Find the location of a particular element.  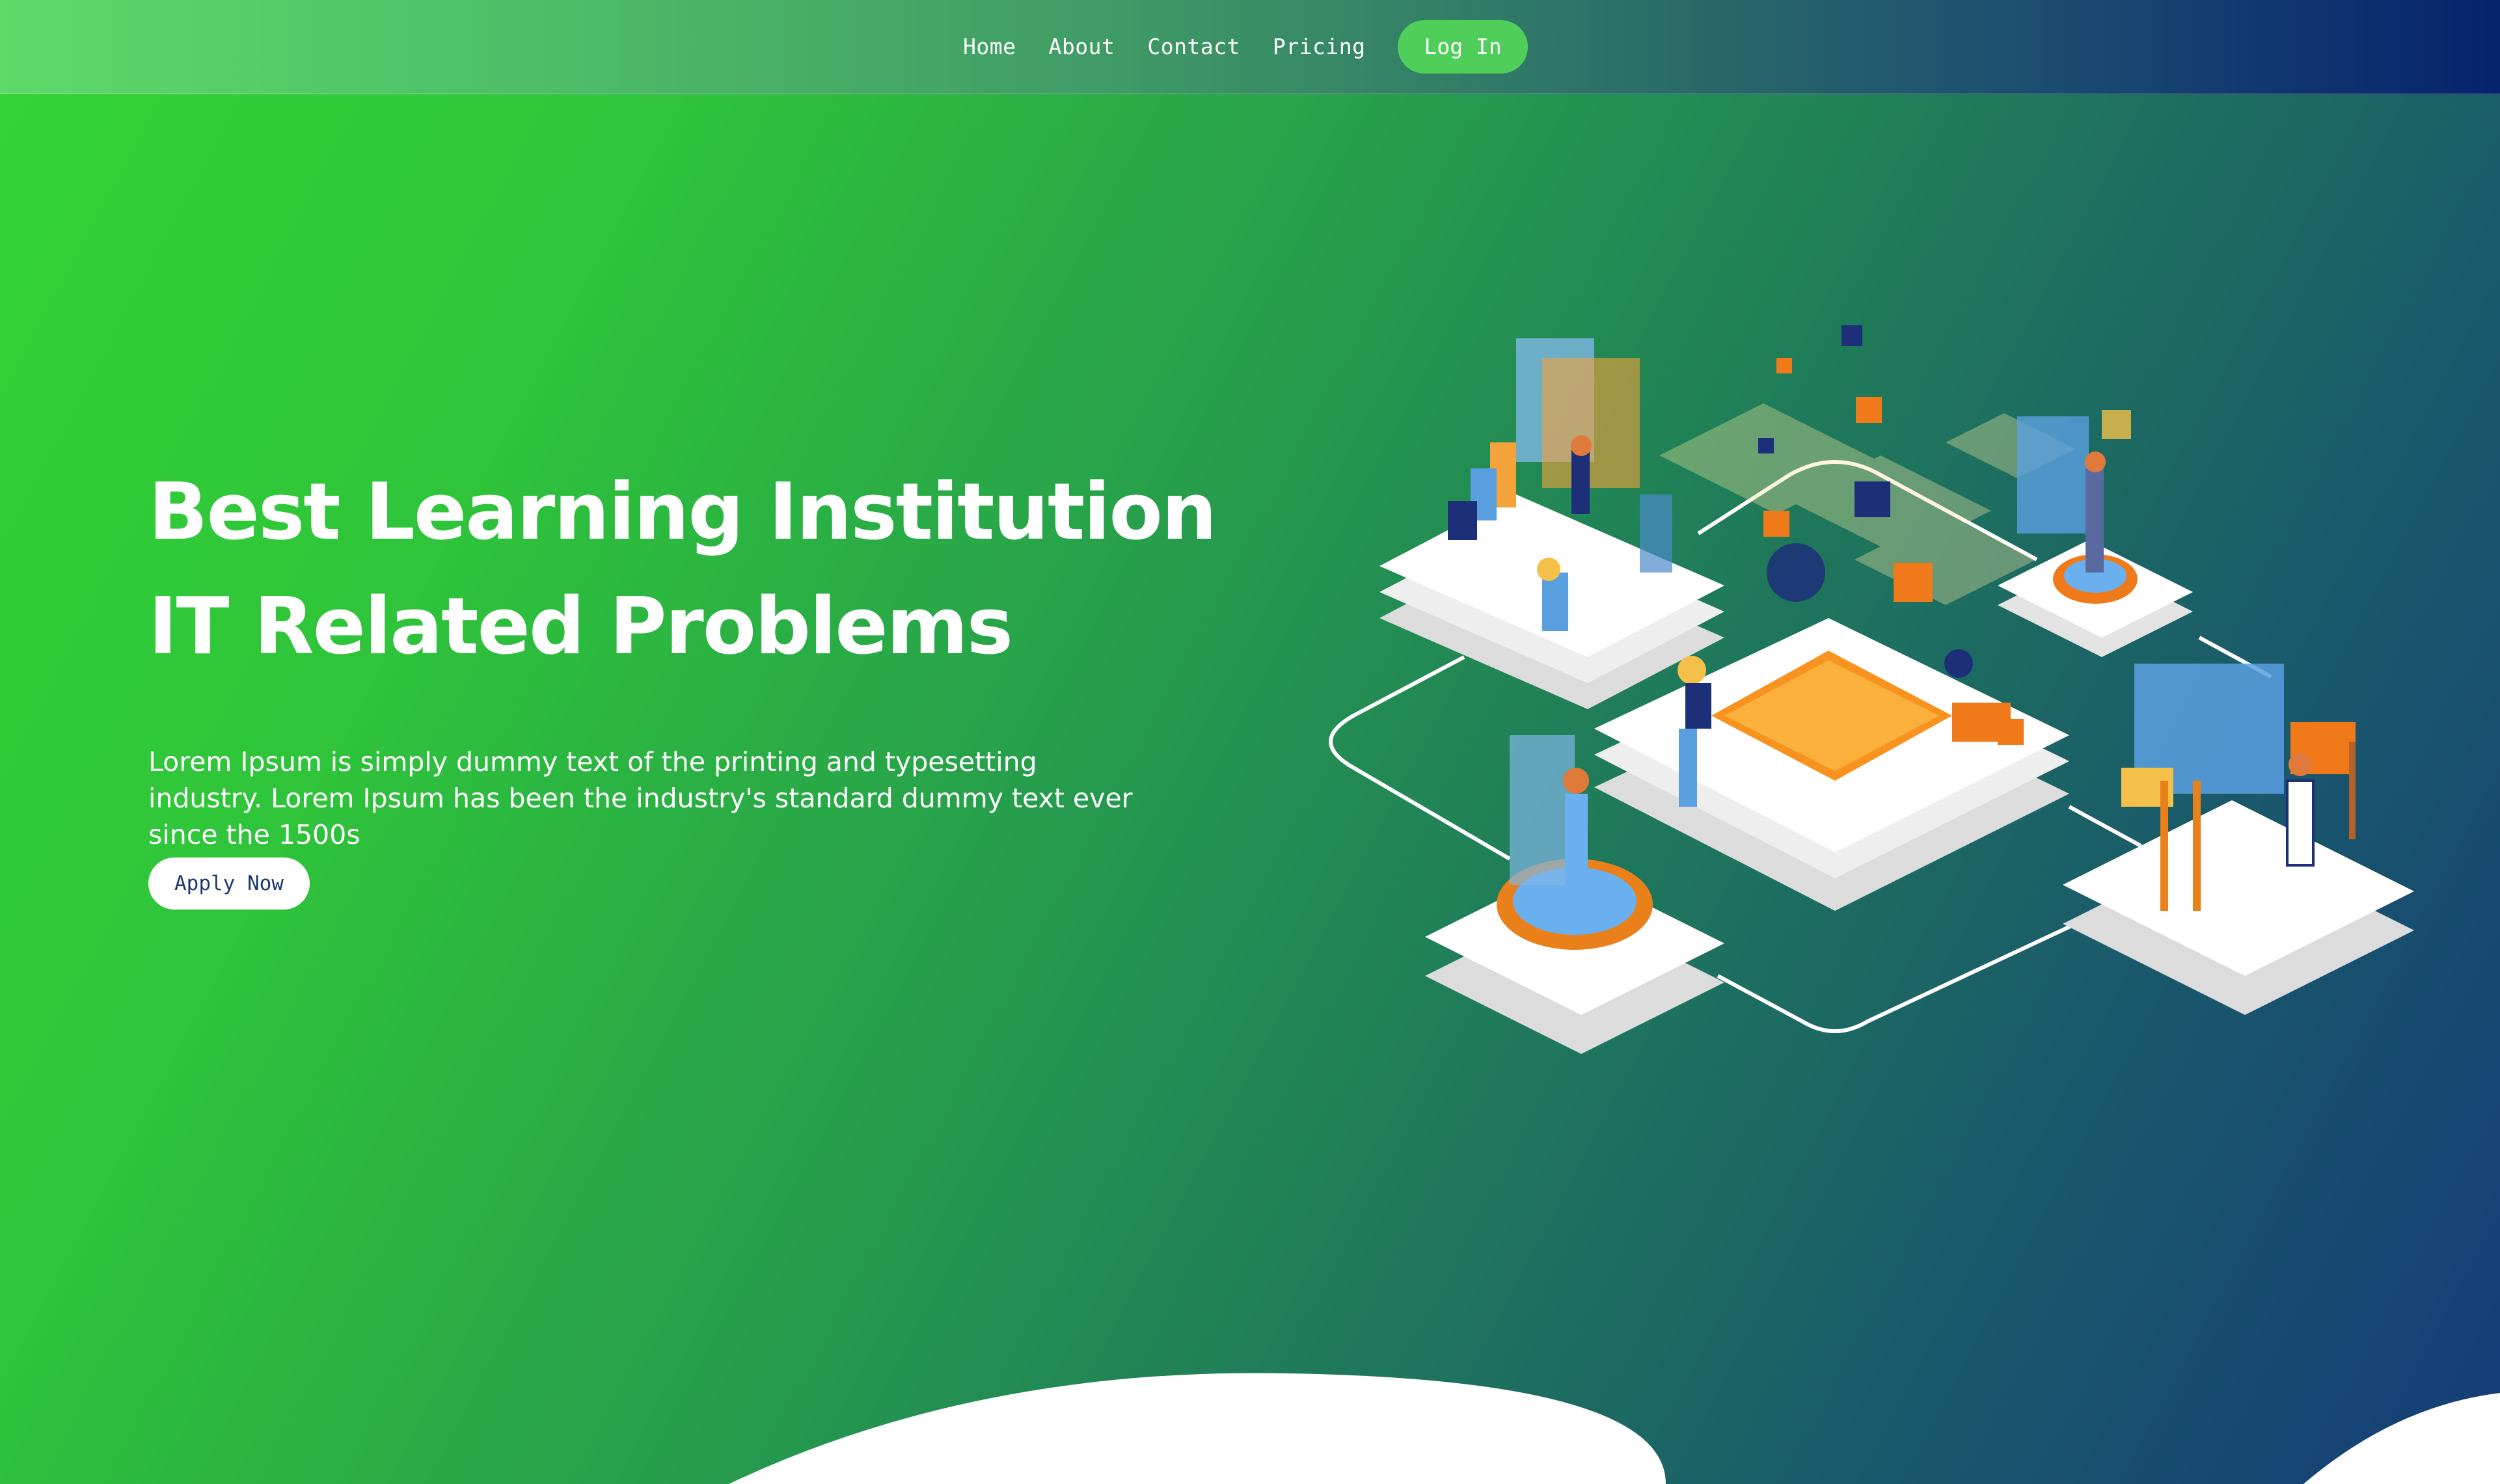

headline-line-1: Best Learning Institution is located at coordinates (682, 512).